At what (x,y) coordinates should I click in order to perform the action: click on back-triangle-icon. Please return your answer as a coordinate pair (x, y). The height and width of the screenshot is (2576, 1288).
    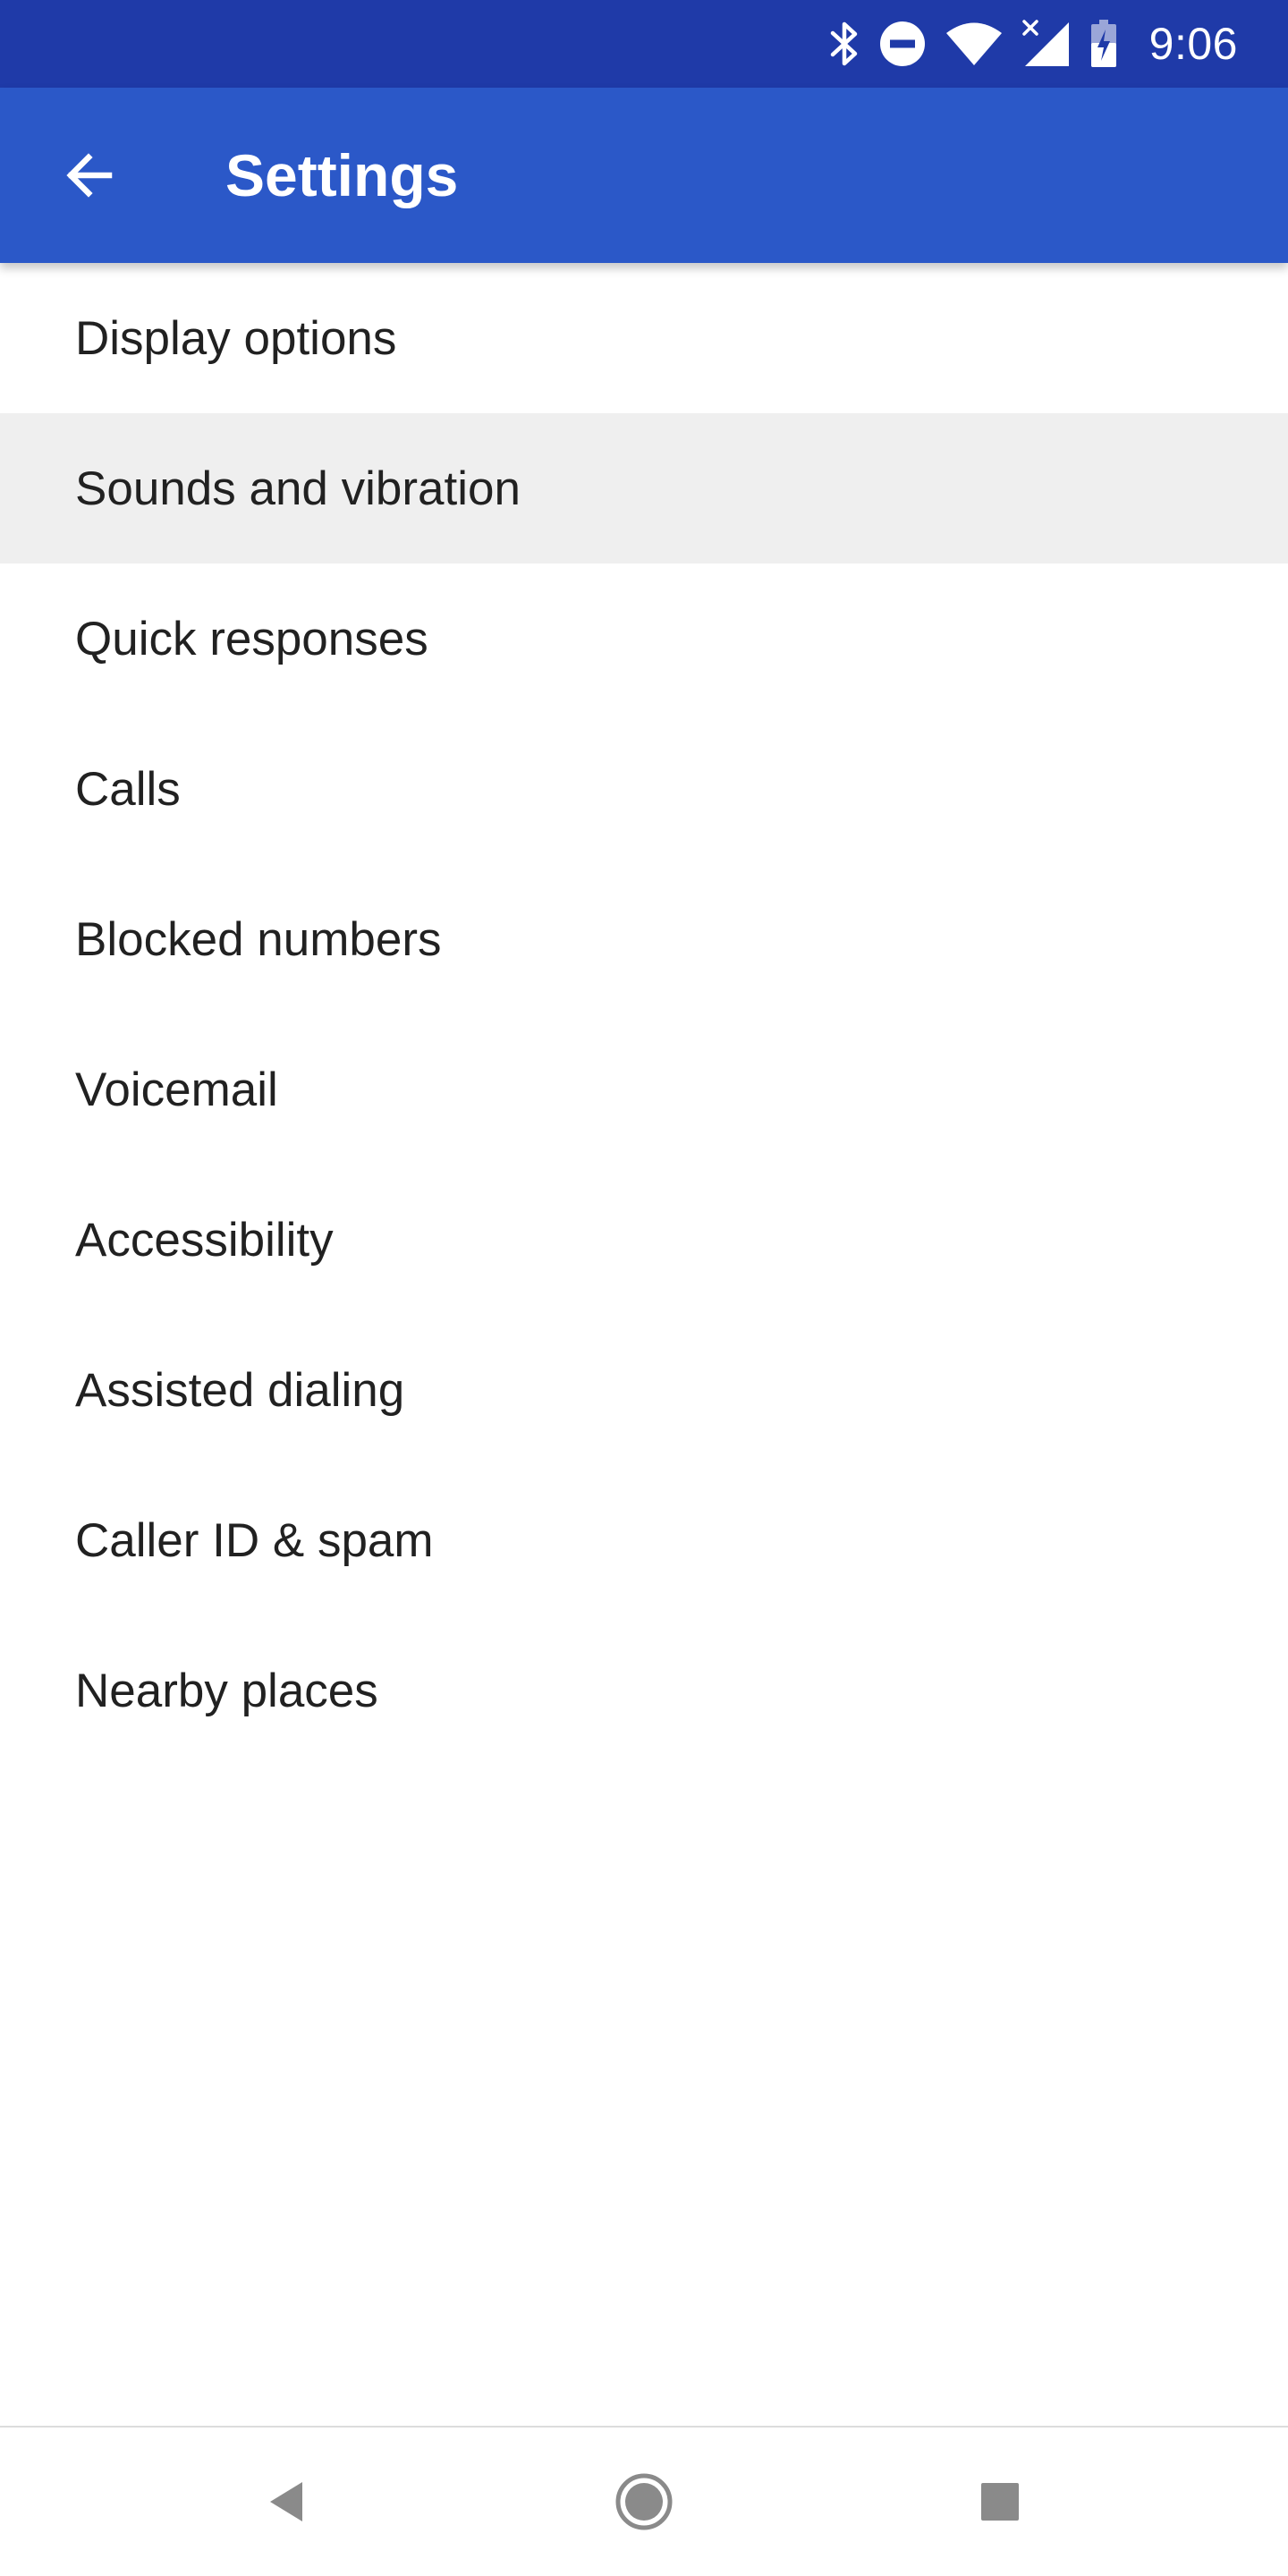
    Looking at the image, I should click on (286, 2501).